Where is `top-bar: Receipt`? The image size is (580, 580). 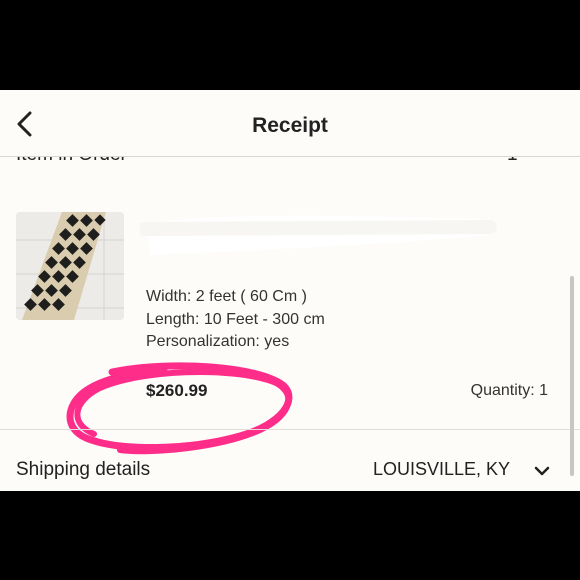
top-bar: Receipt is located at coordinates (290, 123).